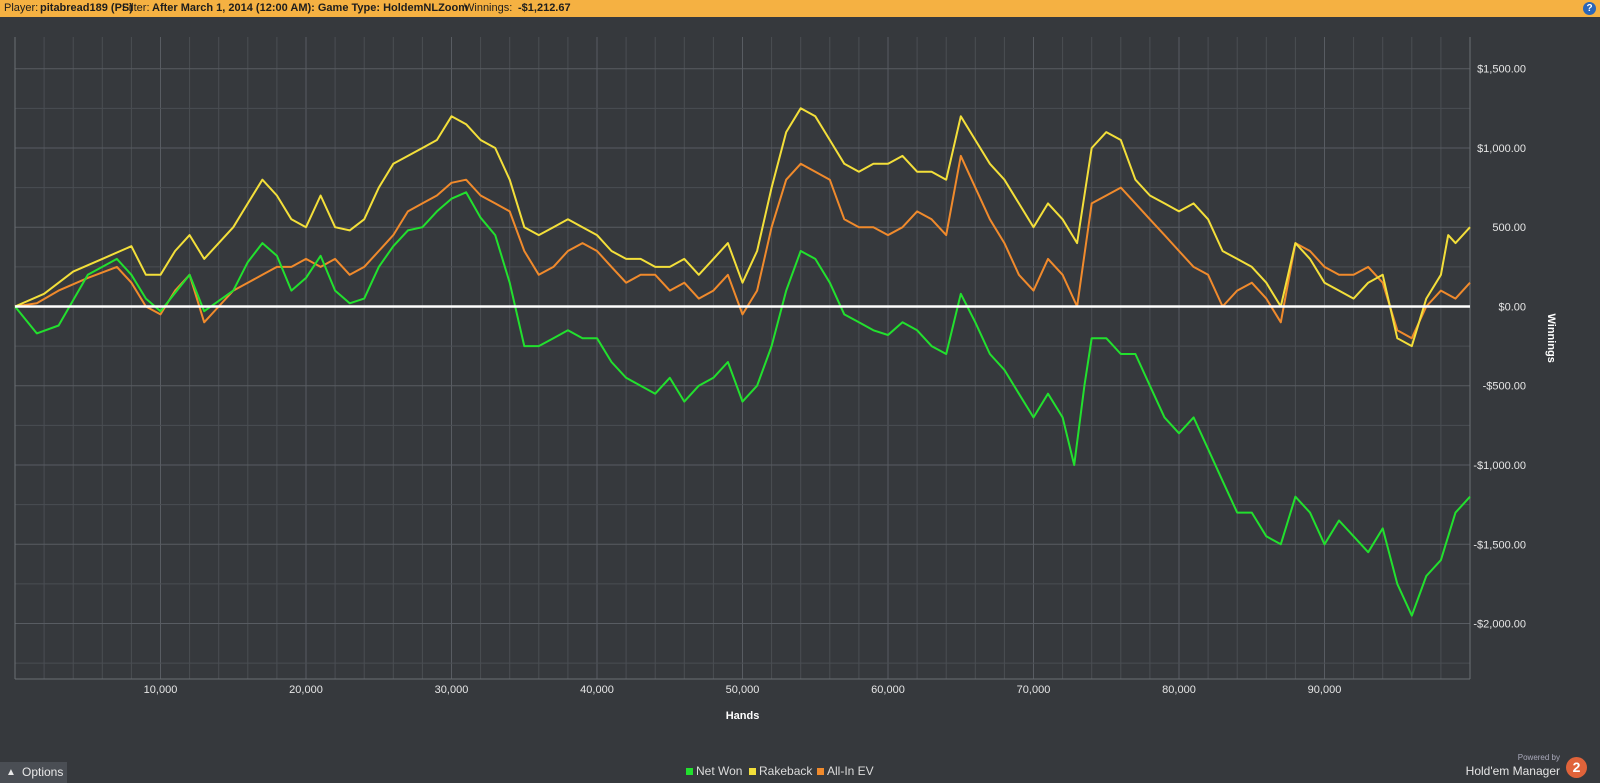 This screenshot has width=1600, height=783. Describe the element at coordinates (888, 690) in the screenshot. I see `x-tick-label: 60,000` at that location.